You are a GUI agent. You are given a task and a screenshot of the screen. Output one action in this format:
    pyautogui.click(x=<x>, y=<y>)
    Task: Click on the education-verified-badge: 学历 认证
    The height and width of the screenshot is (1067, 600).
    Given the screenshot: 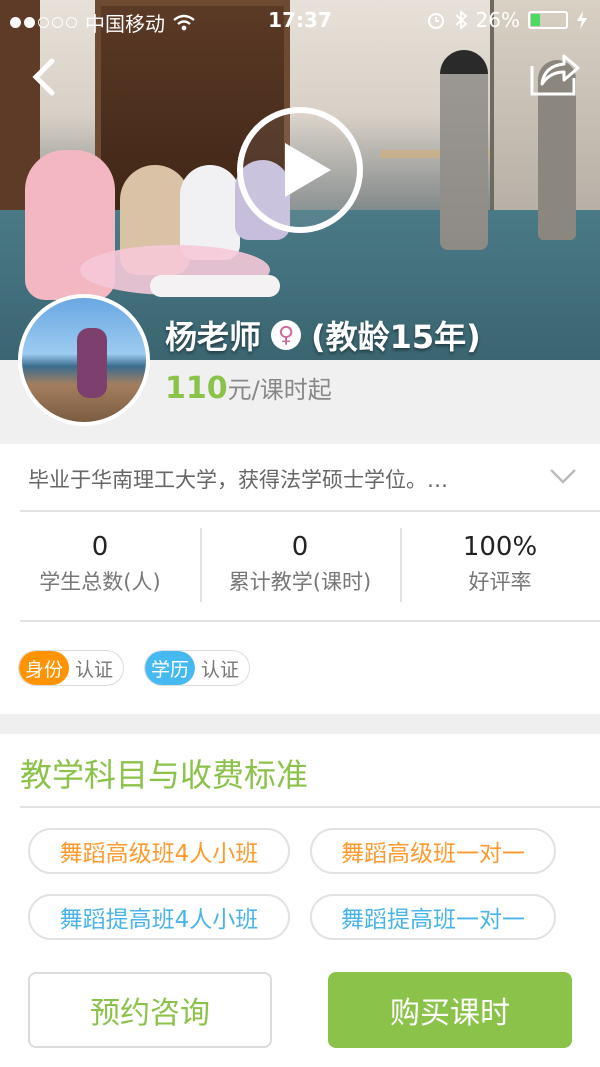 What is the action you would take?
    pyautogui.click(x=197, y=668)
    